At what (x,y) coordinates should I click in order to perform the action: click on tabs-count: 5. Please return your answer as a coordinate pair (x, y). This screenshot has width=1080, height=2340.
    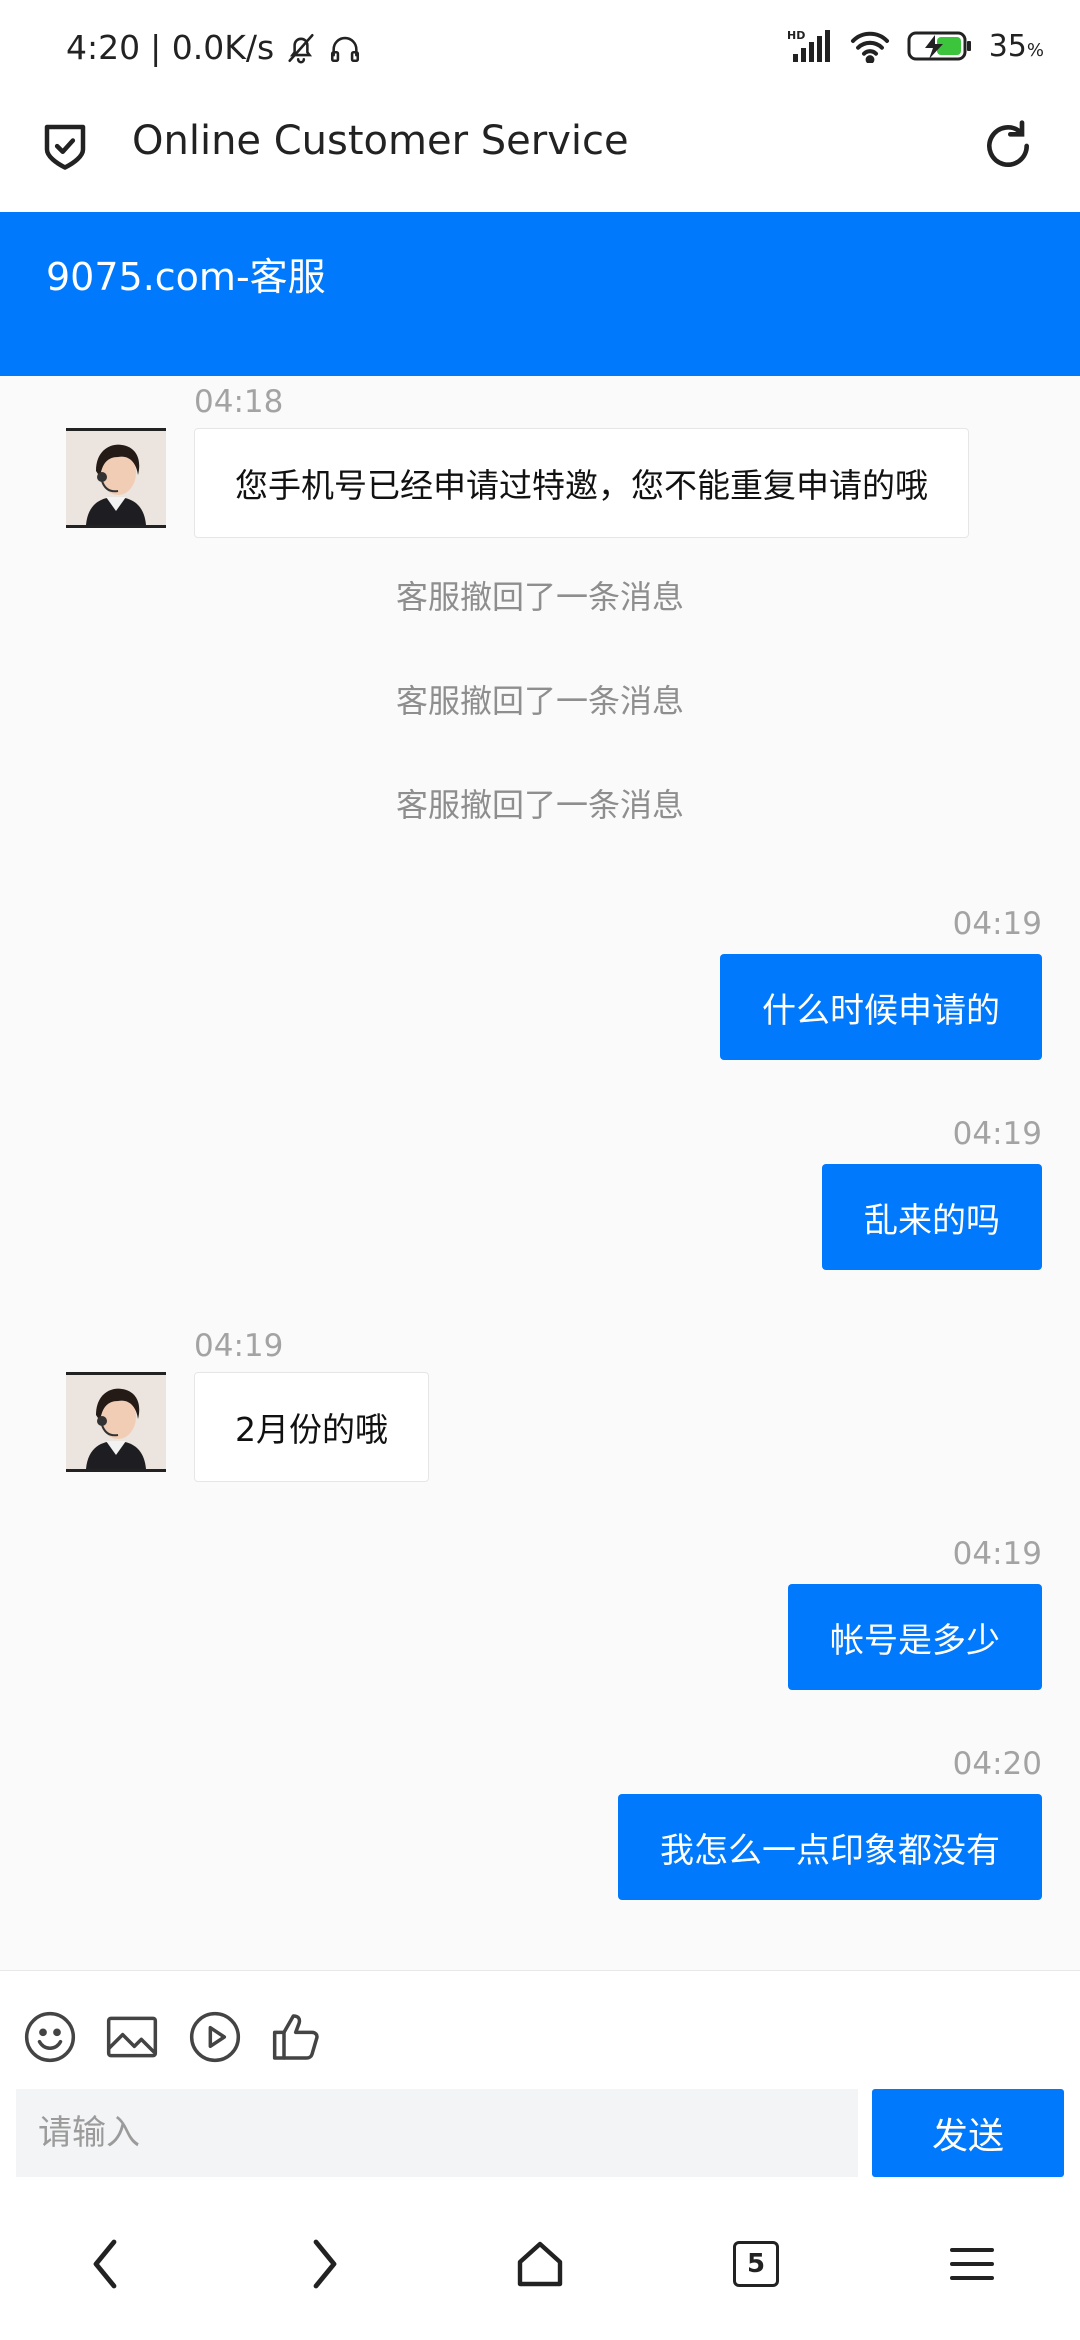
    Looking at the image, I should click on (756, 2264).